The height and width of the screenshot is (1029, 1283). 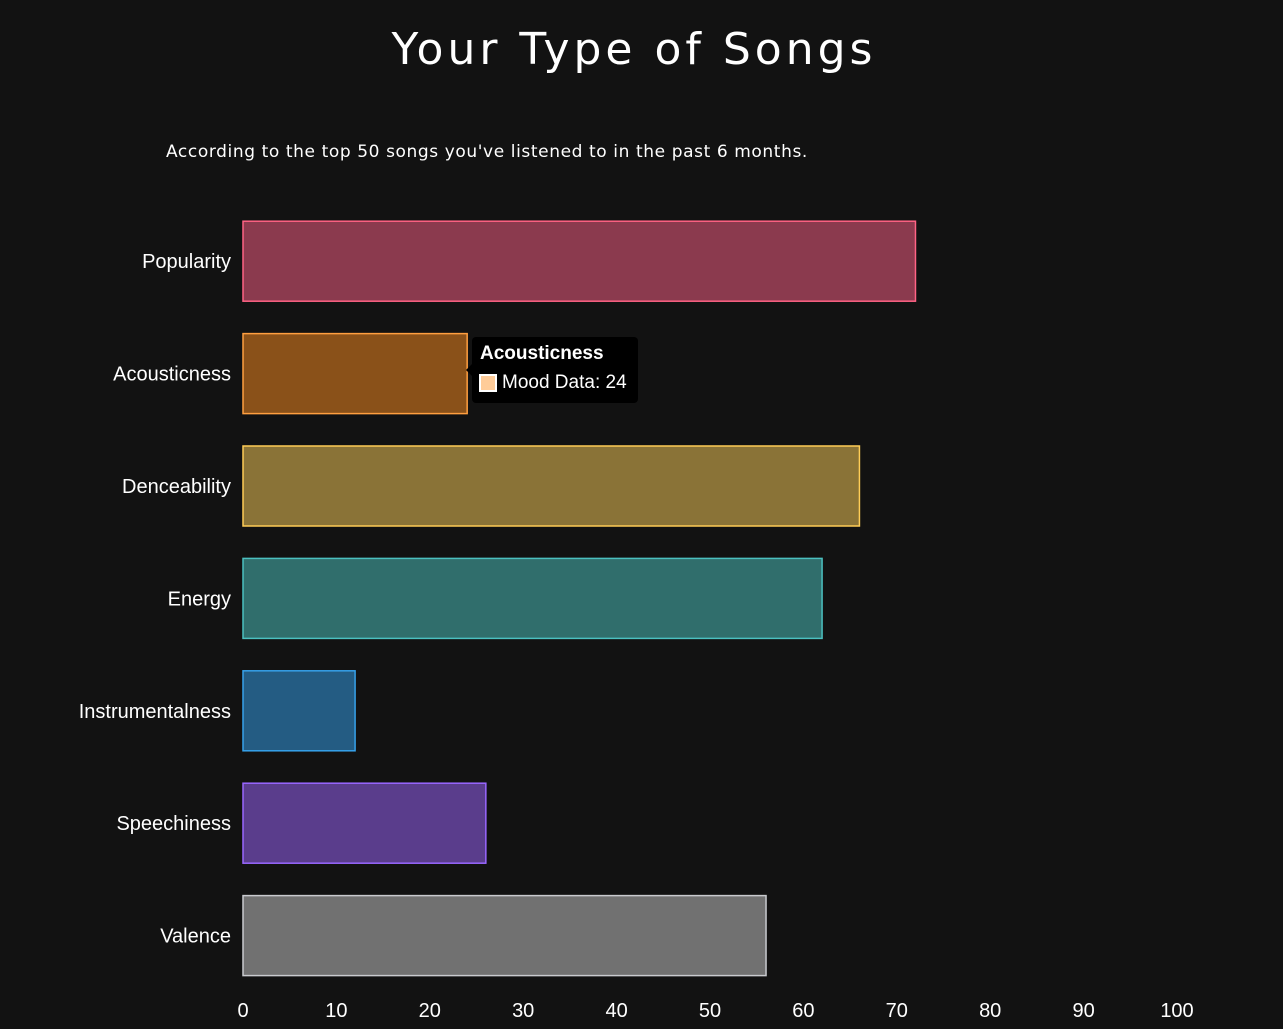 I want to click on x-tick-label: 10, so click(x=336, y=1011).